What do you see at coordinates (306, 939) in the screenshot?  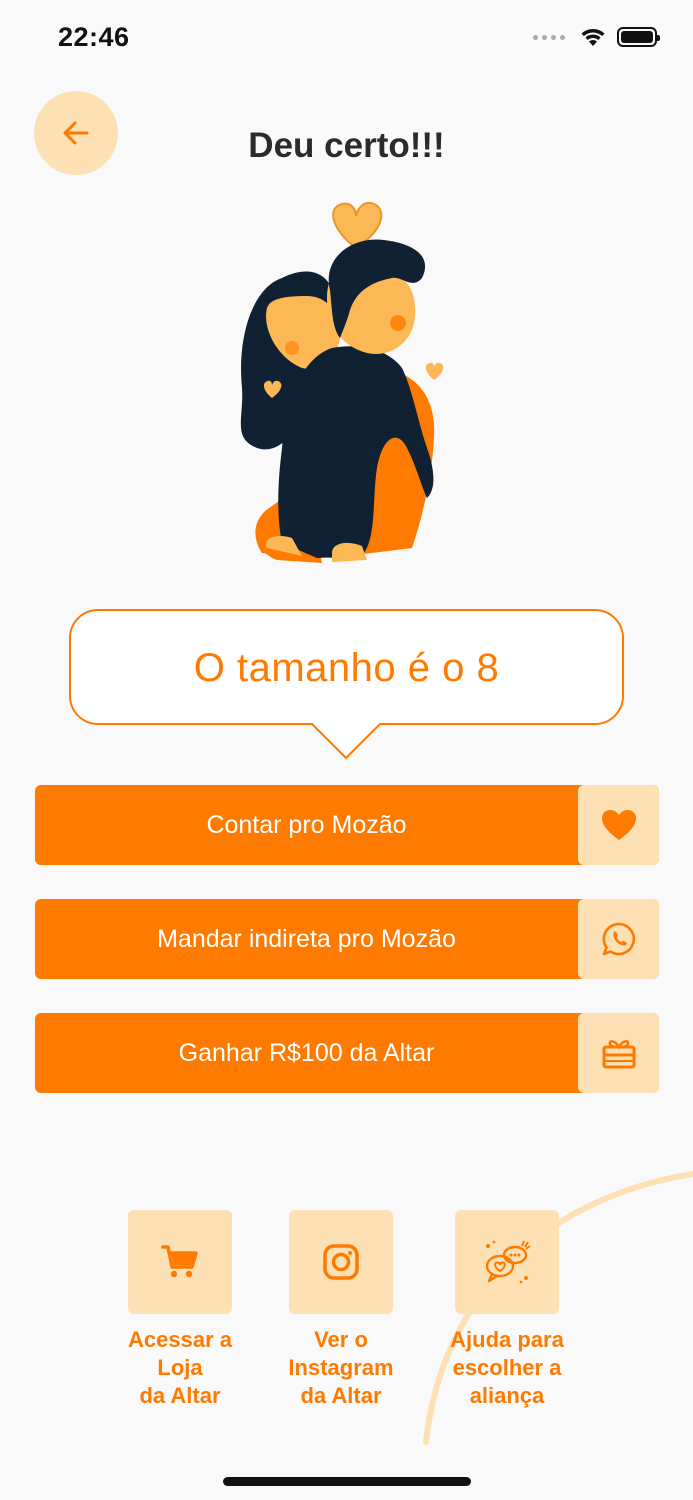 I see `hint-partner-label: Mandar indireta pro Mozão` at bounding box center [306, 939].